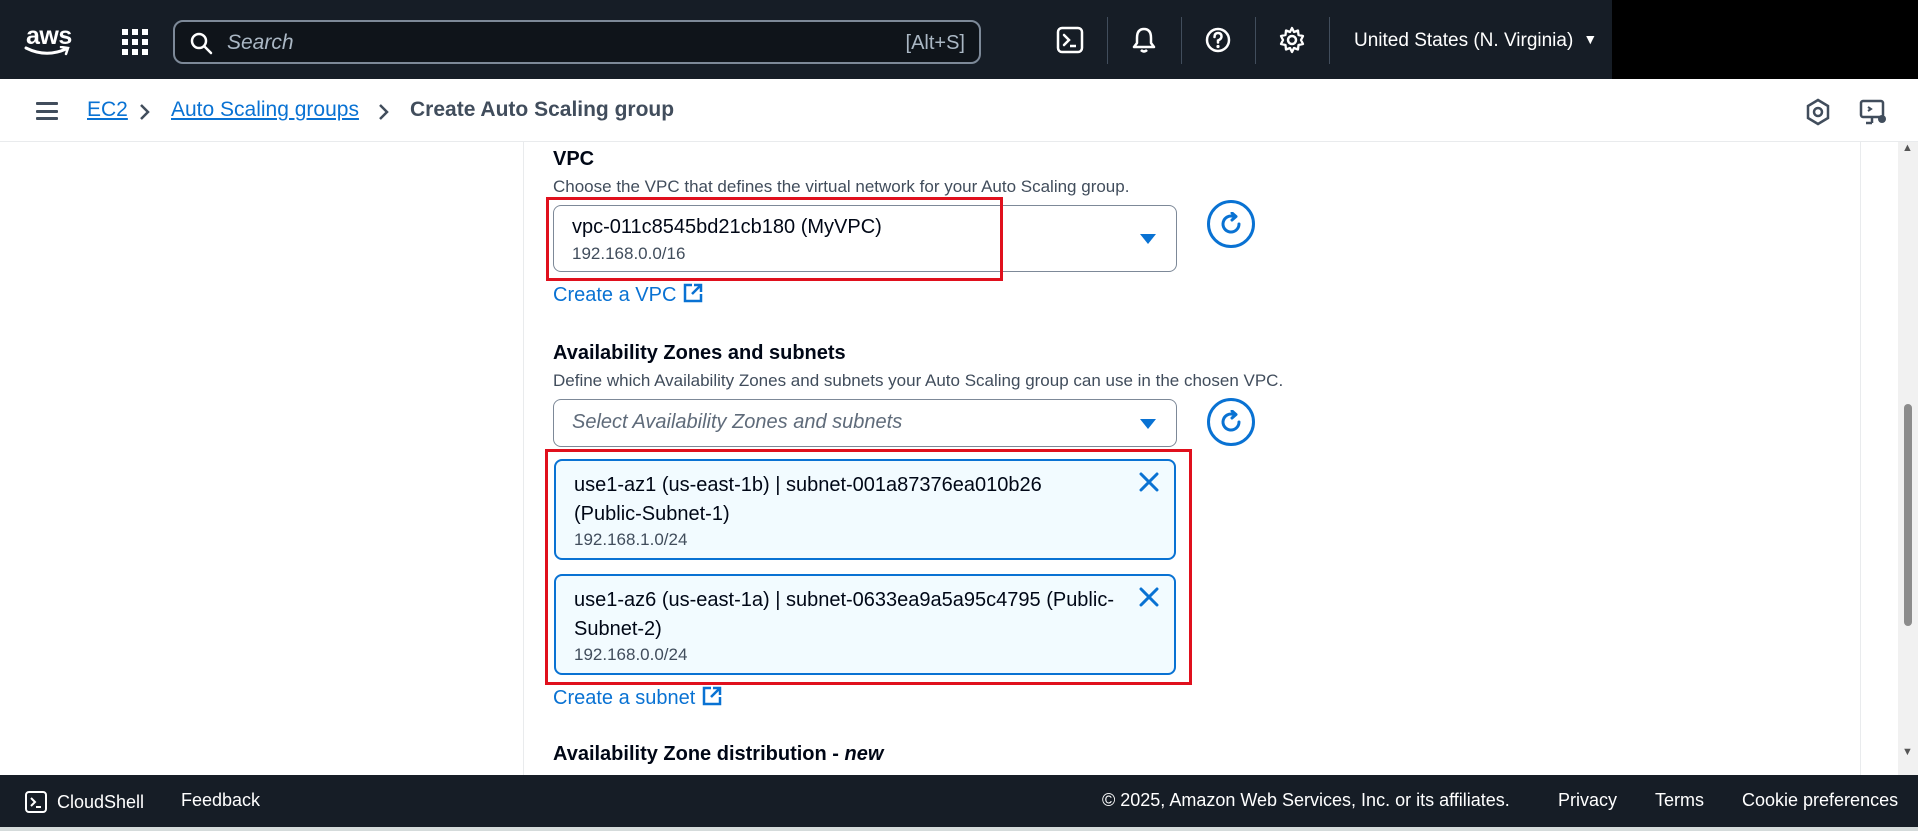 Image resolution: width=1918 pixels, height=831 pixels. Describe the element at coordinates (265, 110) in the screenshot. I see `breadcrumb-auto-scaling-groups: Auto Scaling groups` at that location.